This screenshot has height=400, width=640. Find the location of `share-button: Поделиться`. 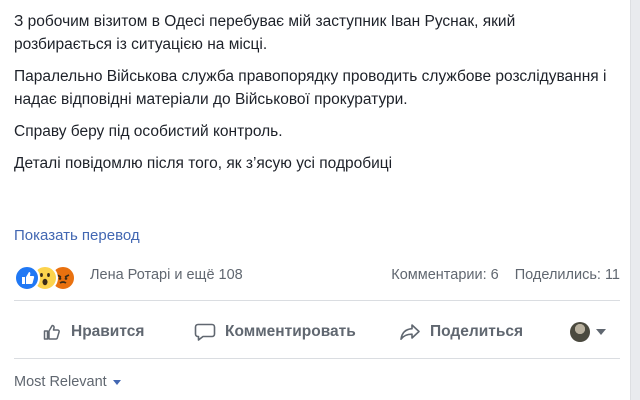

share-button: Поделиться is located at coordinates (461, 332).